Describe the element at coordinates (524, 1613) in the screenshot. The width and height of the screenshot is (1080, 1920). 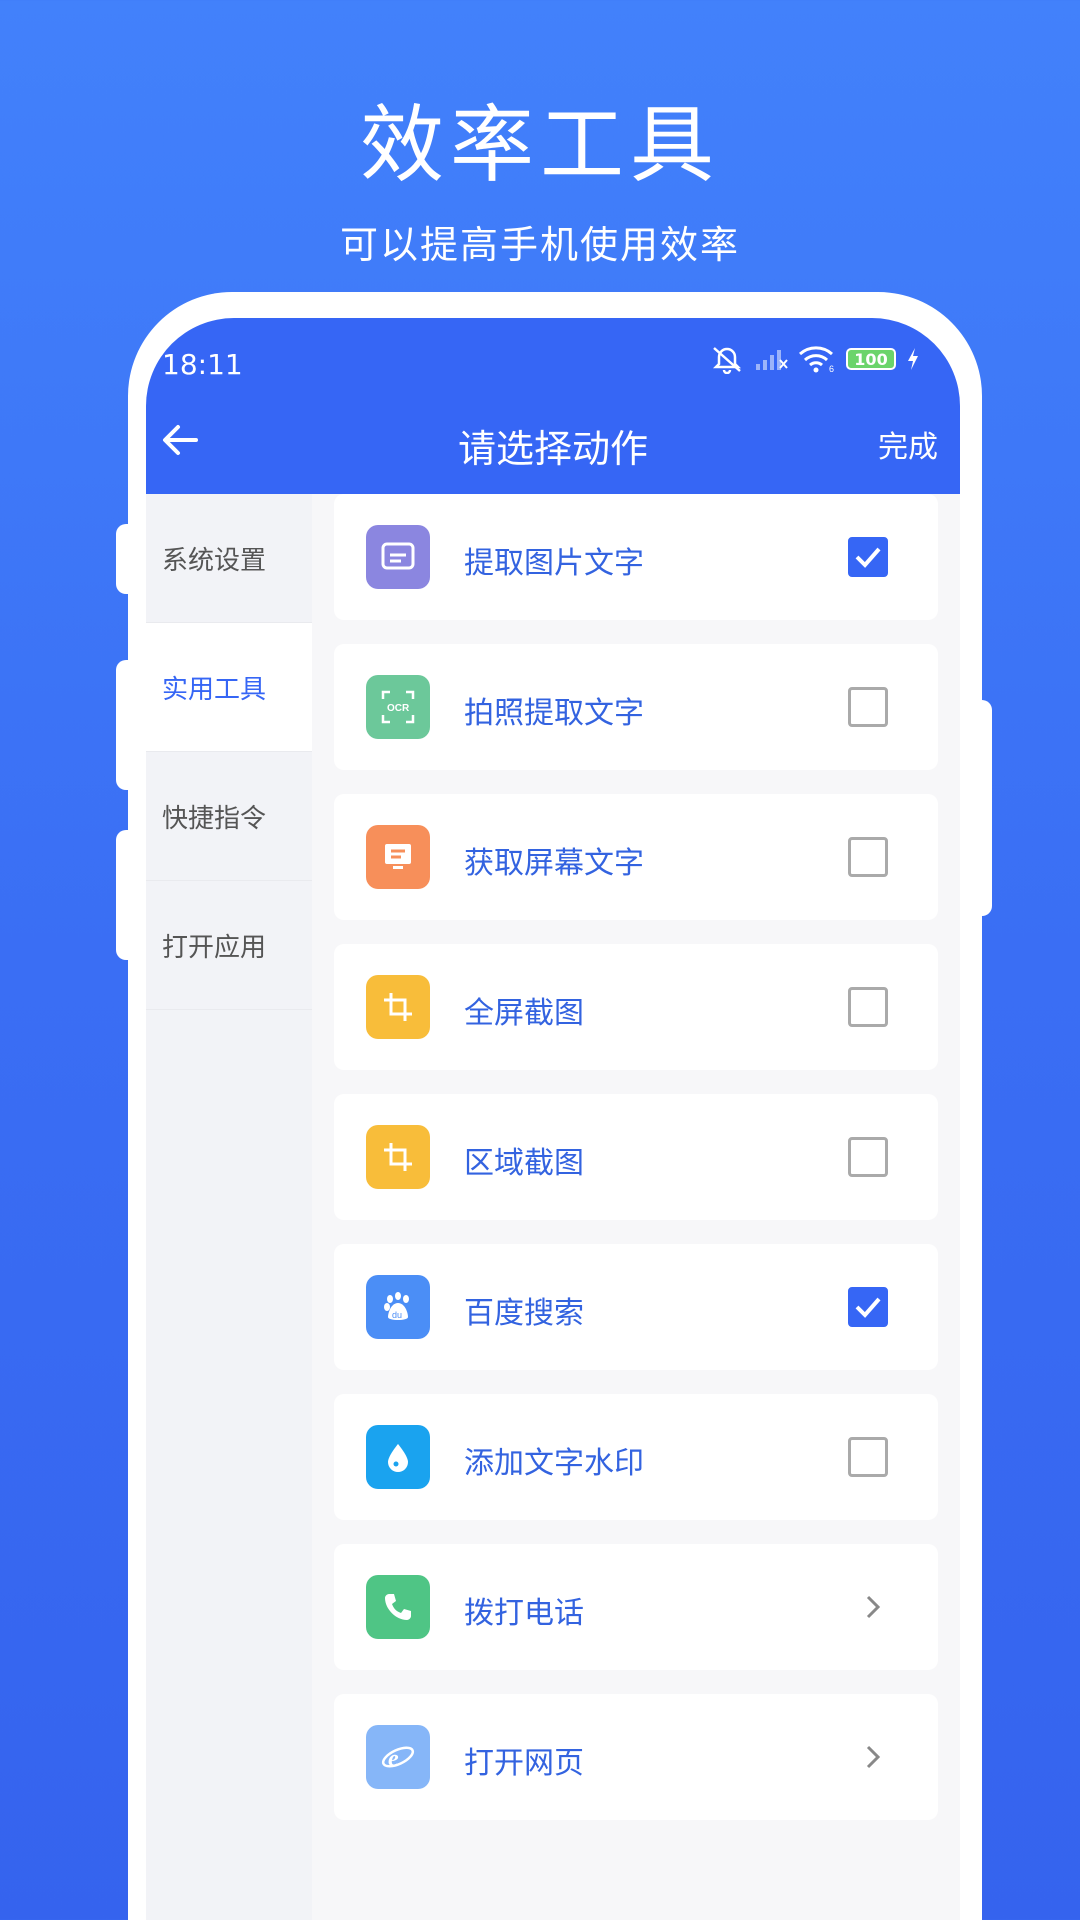
I see `action-label: 拨打电话` at that location.